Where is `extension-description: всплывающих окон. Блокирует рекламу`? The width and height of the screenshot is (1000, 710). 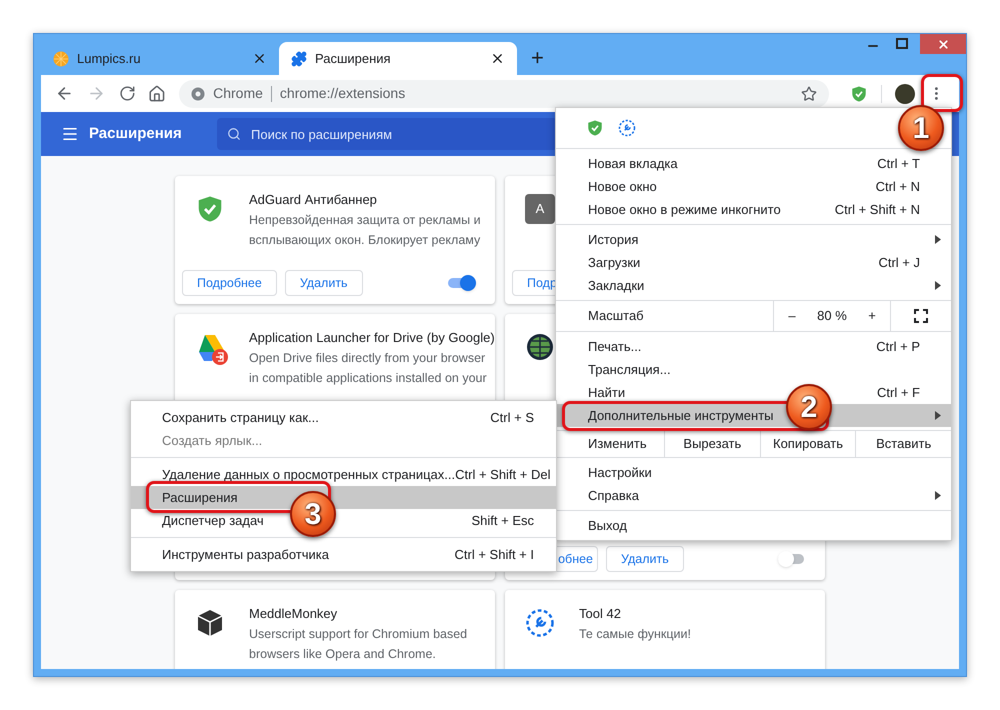 extension-description: всплывающих окон. Блокирует рекламу is located at coordinates (365, 240).